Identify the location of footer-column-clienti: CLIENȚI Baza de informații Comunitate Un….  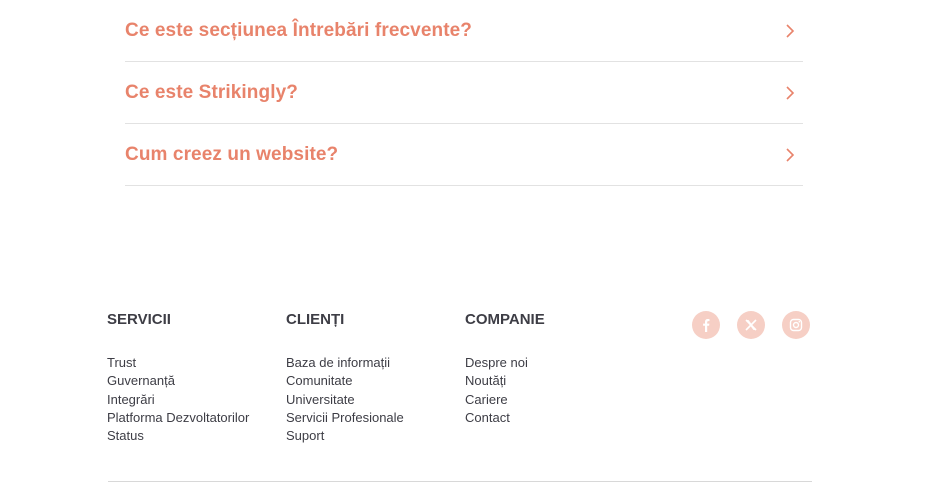
(376, 378).